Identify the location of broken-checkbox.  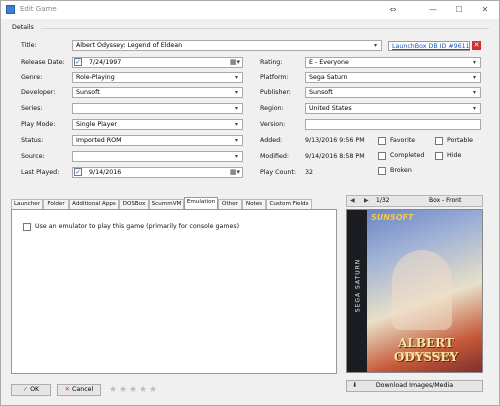
(382, 171).